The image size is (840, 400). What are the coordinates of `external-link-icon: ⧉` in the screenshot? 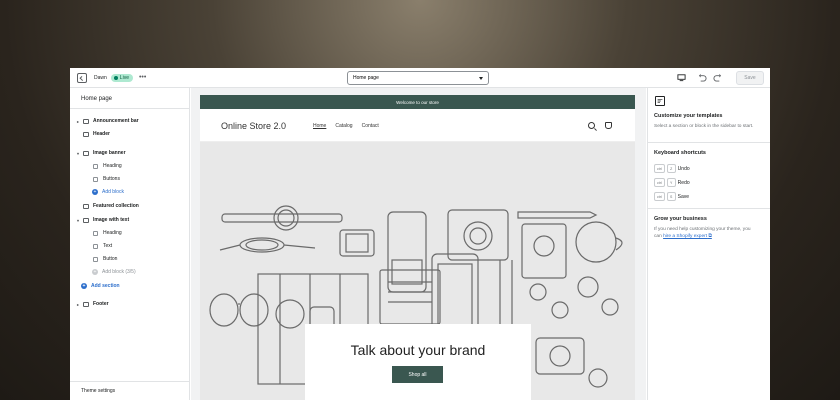 It's located at (709, 236).